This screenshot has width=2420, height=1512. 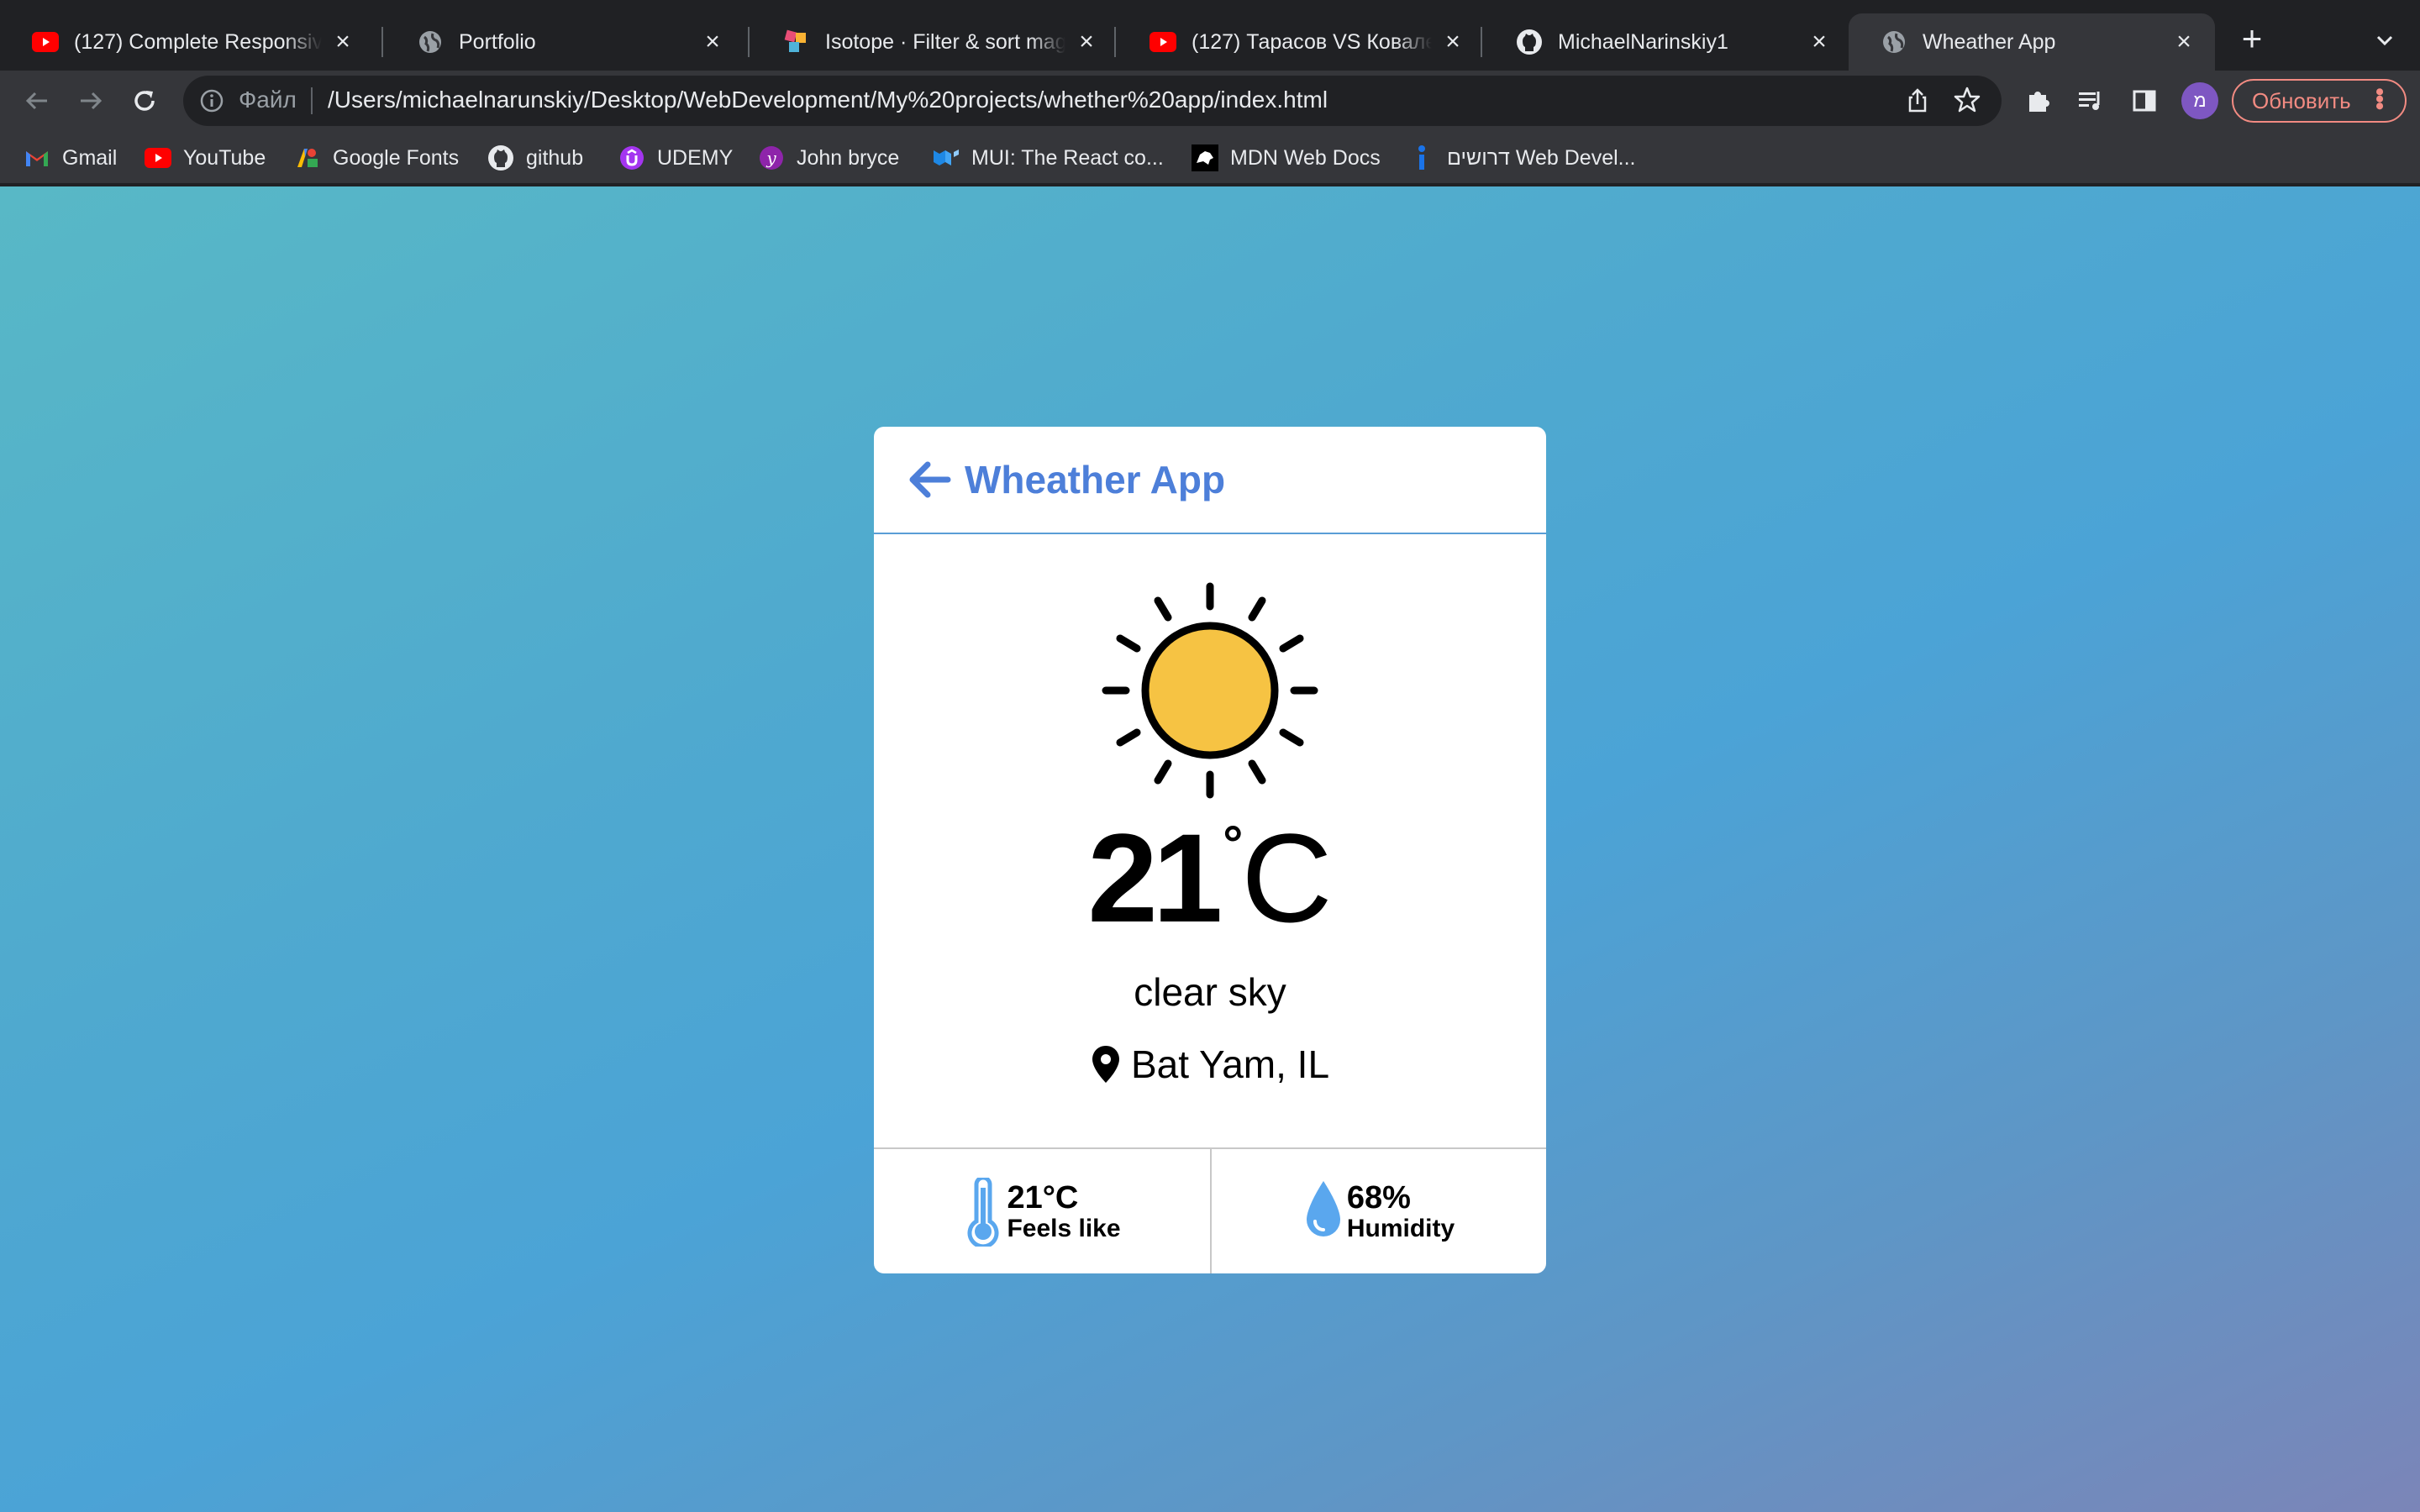 I want to click on feels-like-stat: 21°C Feels like, so click(x=1042, y=1211).